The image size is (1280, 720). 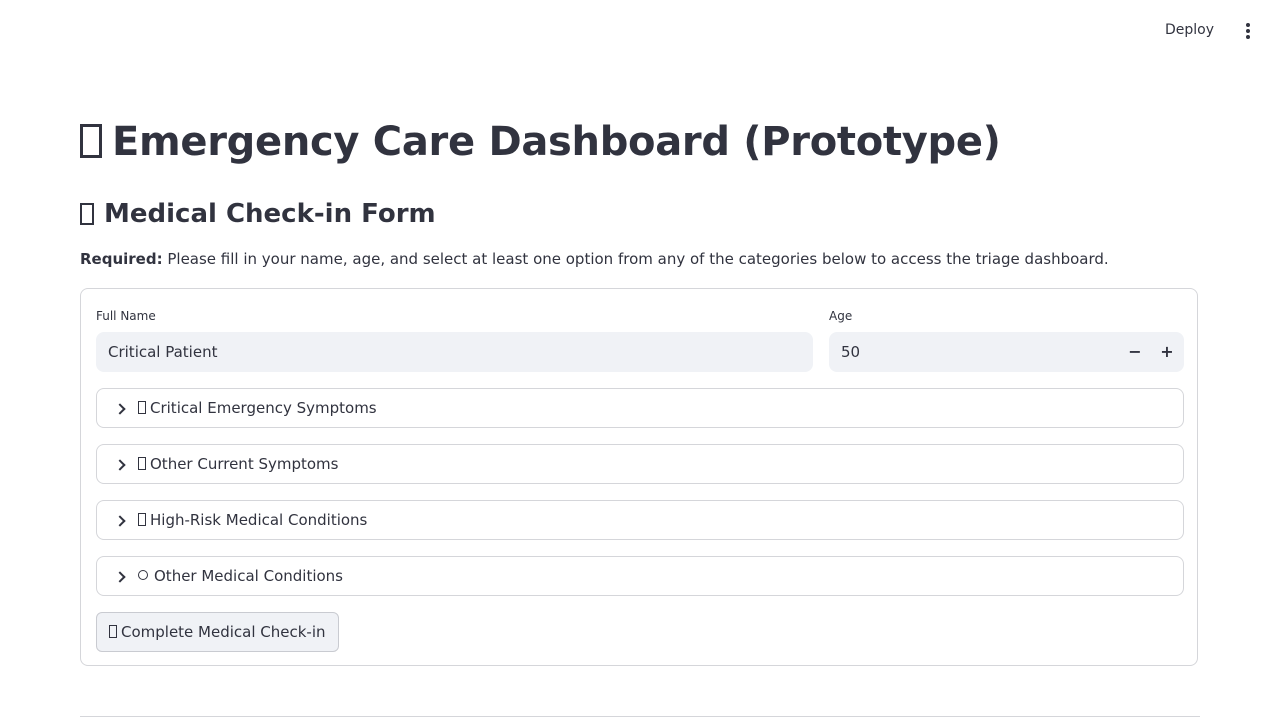 I want to click on section-divider, so click(x=640, y=716).